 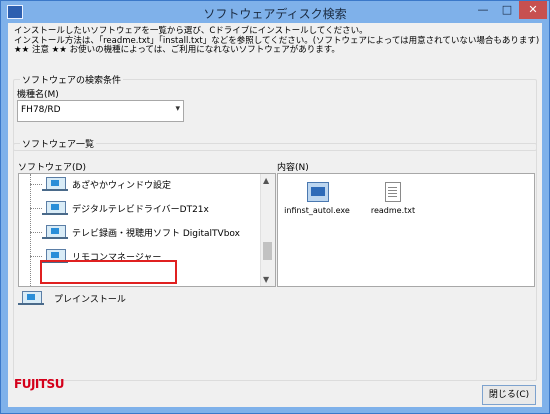 What do you see at coordinates (39, 384) in the screenshot?
I see `fujitsu-logo: FUJITSU` at bounding box center [39, 384].